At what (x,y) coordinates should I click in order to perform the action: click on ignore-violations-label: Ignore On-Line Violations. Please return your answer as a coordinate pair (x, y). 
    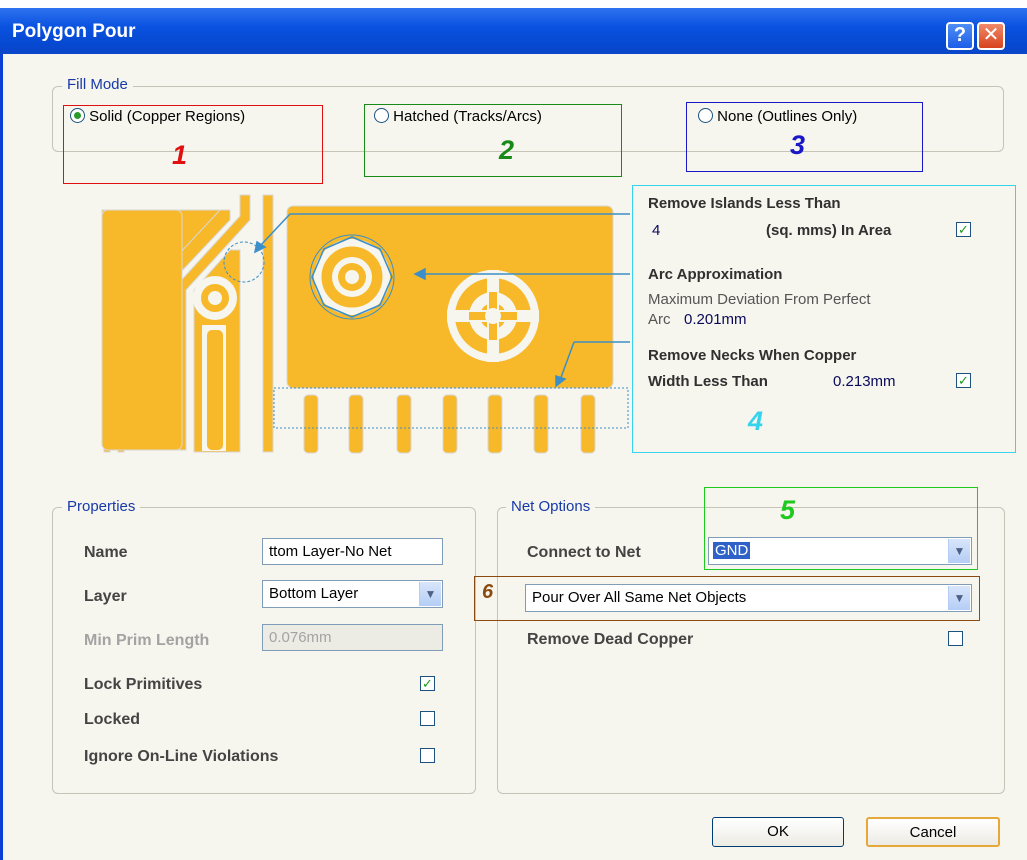
    Looking at the image, I should click on (181, 756).